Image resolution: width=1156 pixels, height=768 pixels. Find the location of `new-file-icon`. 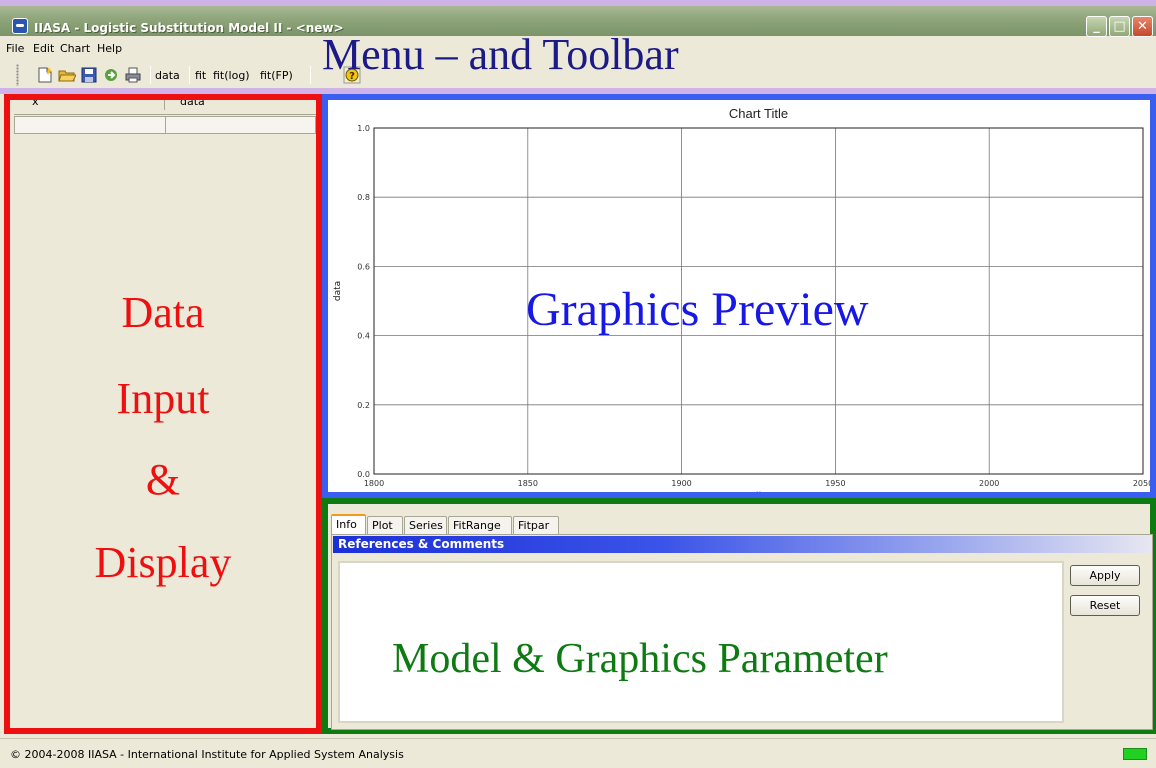

new-file-icon is located at coordinates (45, 75).